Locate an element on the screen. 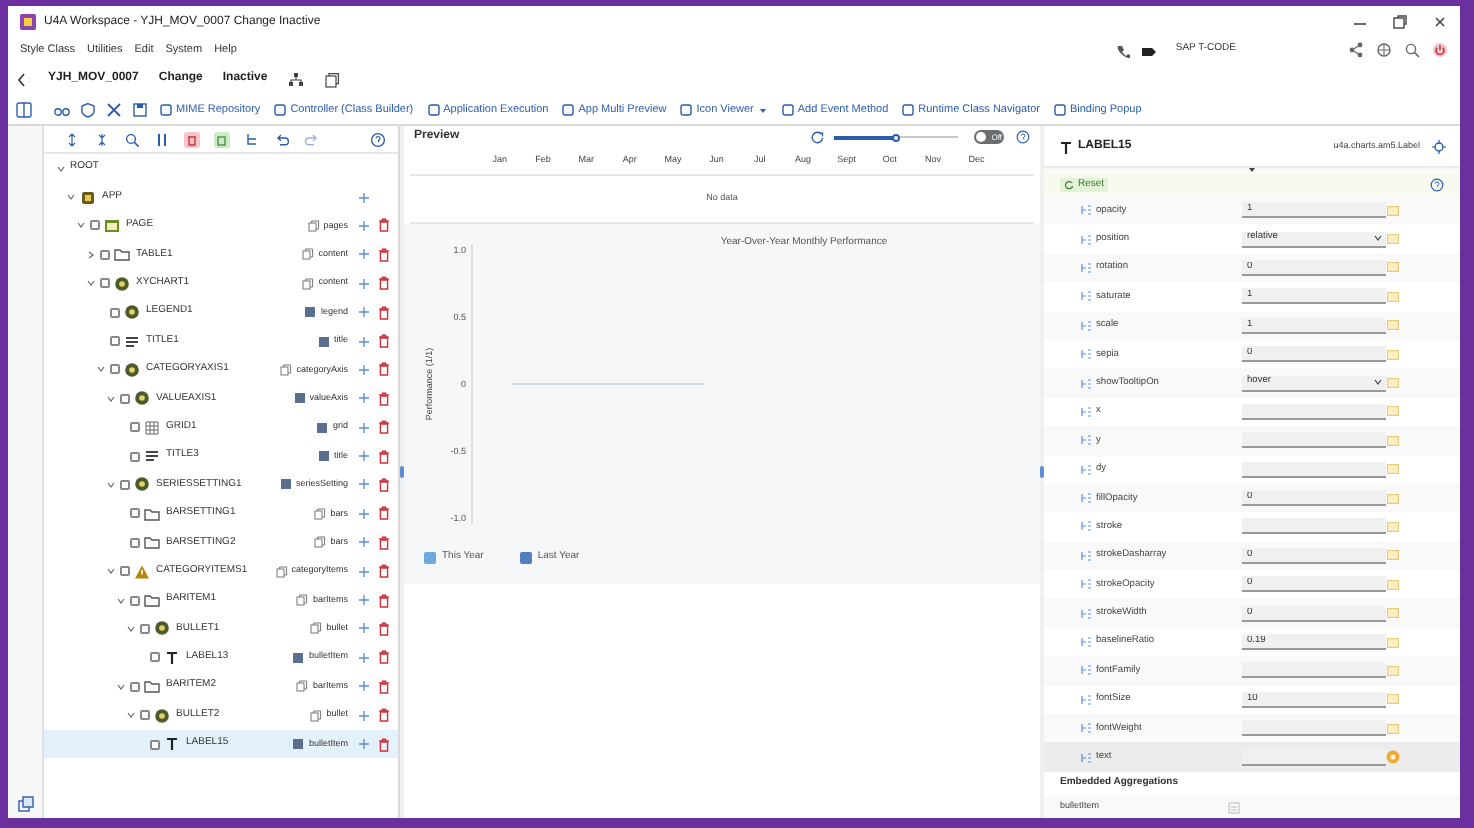 The width and height of the screenshot is (1474, 828). power-icon is located at coordinates (1440, 50).